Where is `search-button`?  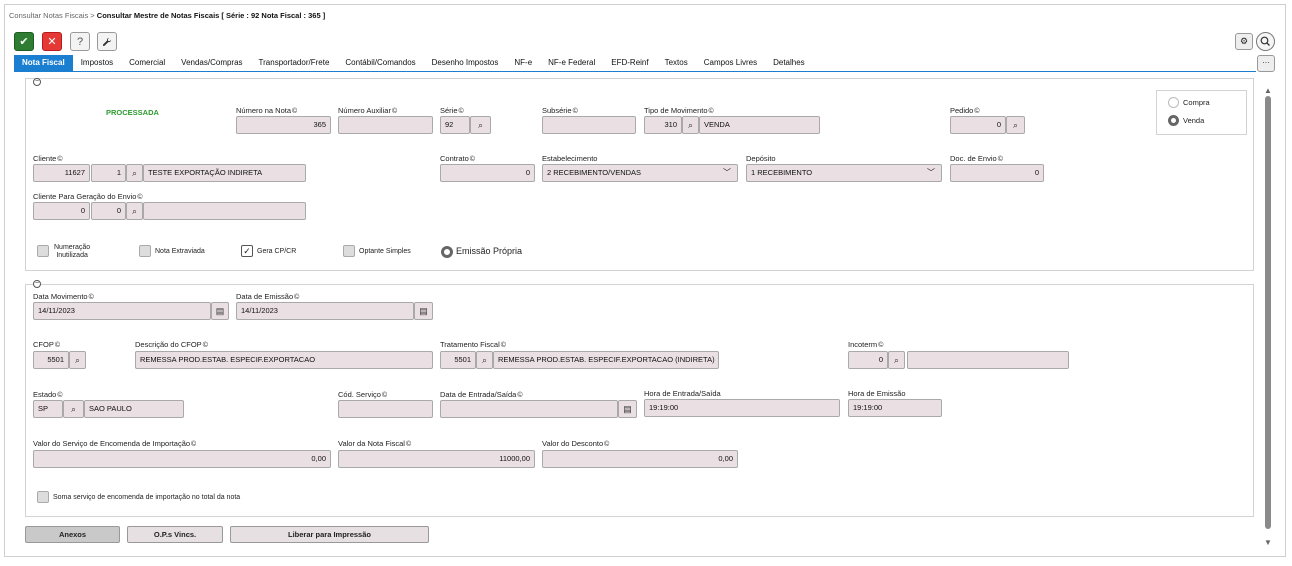
search-button is located at coordinates (1265, 41).